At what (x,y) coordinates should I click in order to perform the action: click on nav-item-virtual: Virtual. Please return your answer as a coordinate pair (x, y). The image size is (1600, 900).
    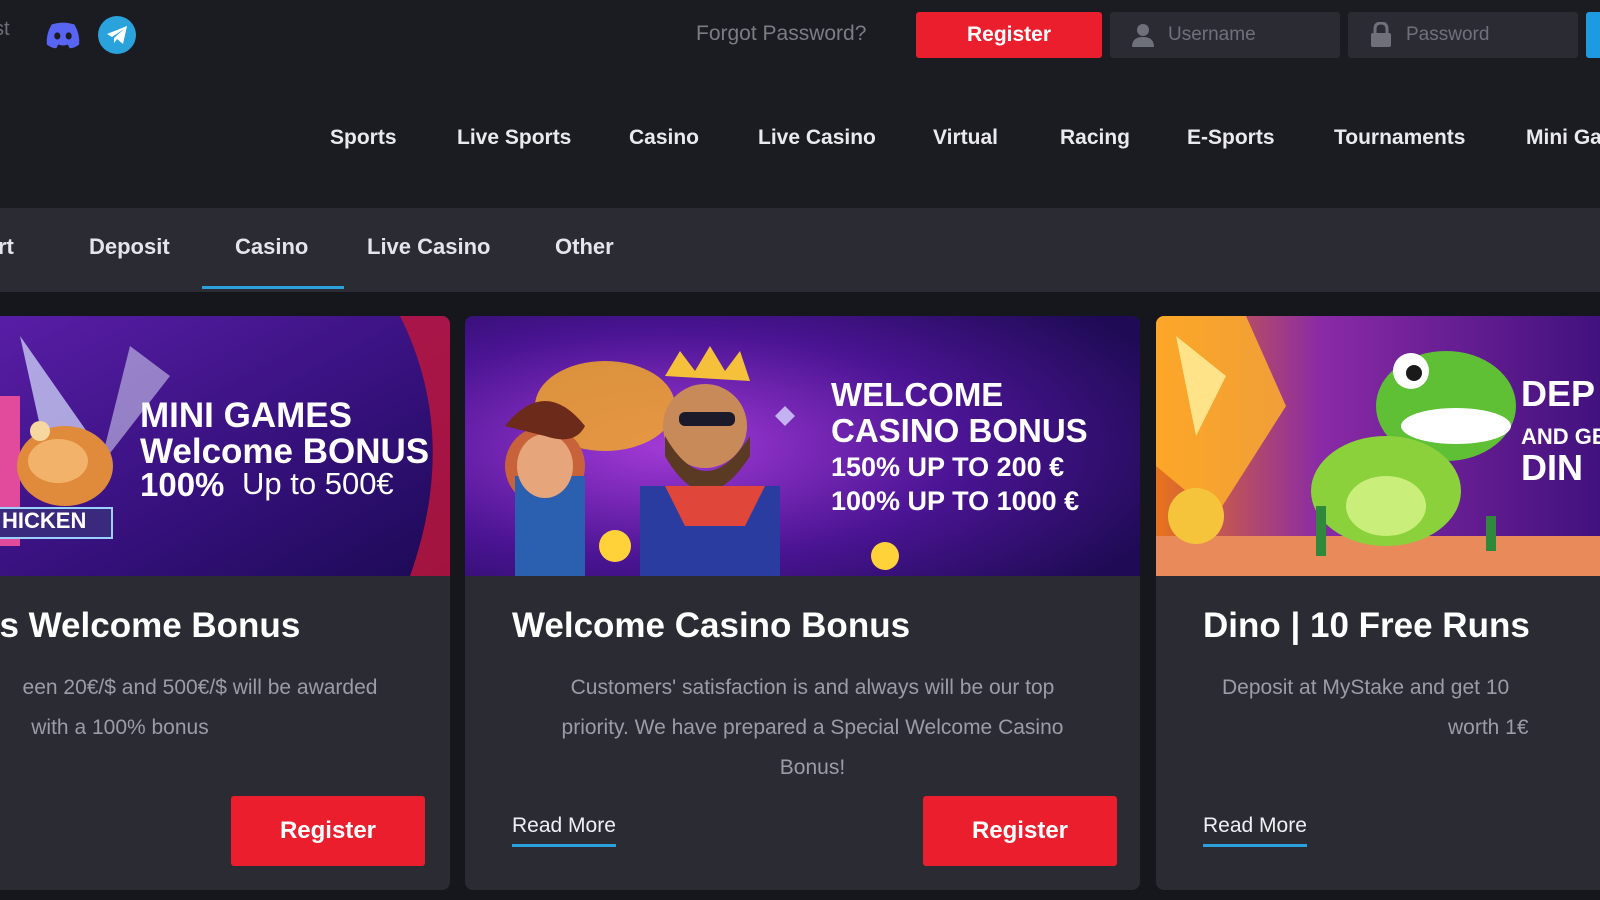
    Looking at the image, I should click on (965, 138).